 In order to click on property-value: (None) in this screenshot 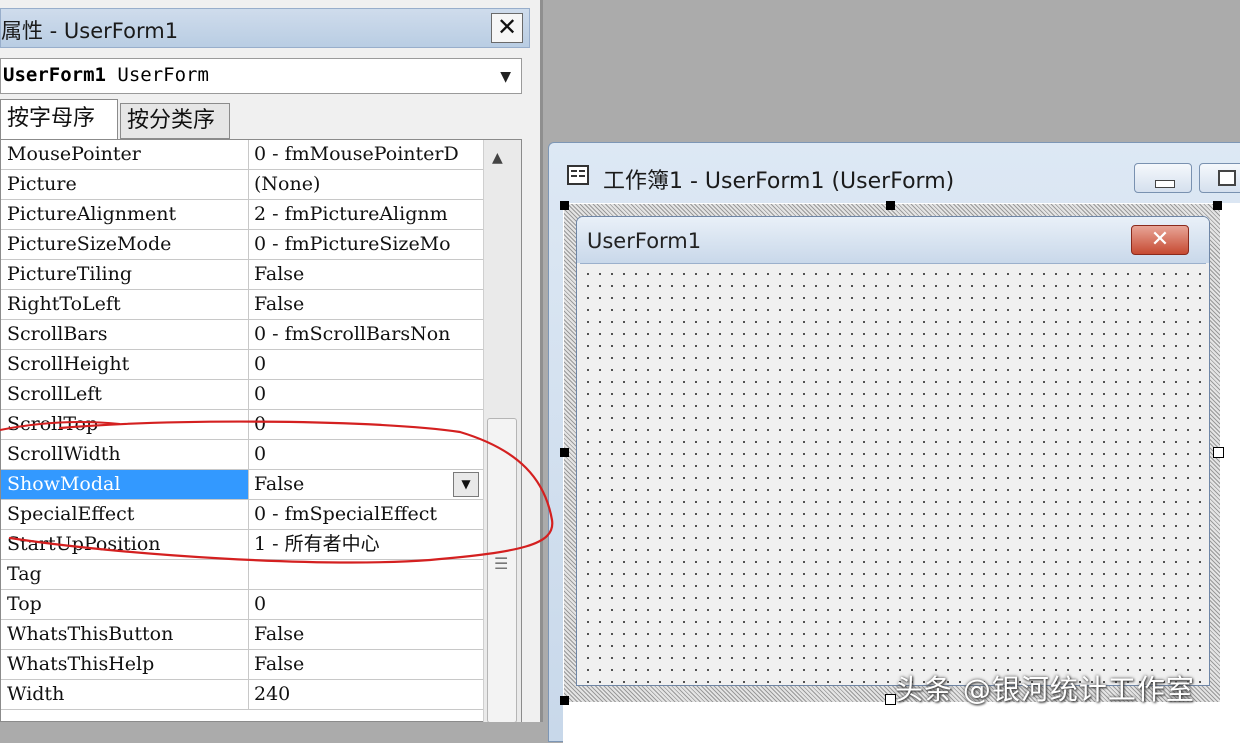, I will do `click(366, 184)`.